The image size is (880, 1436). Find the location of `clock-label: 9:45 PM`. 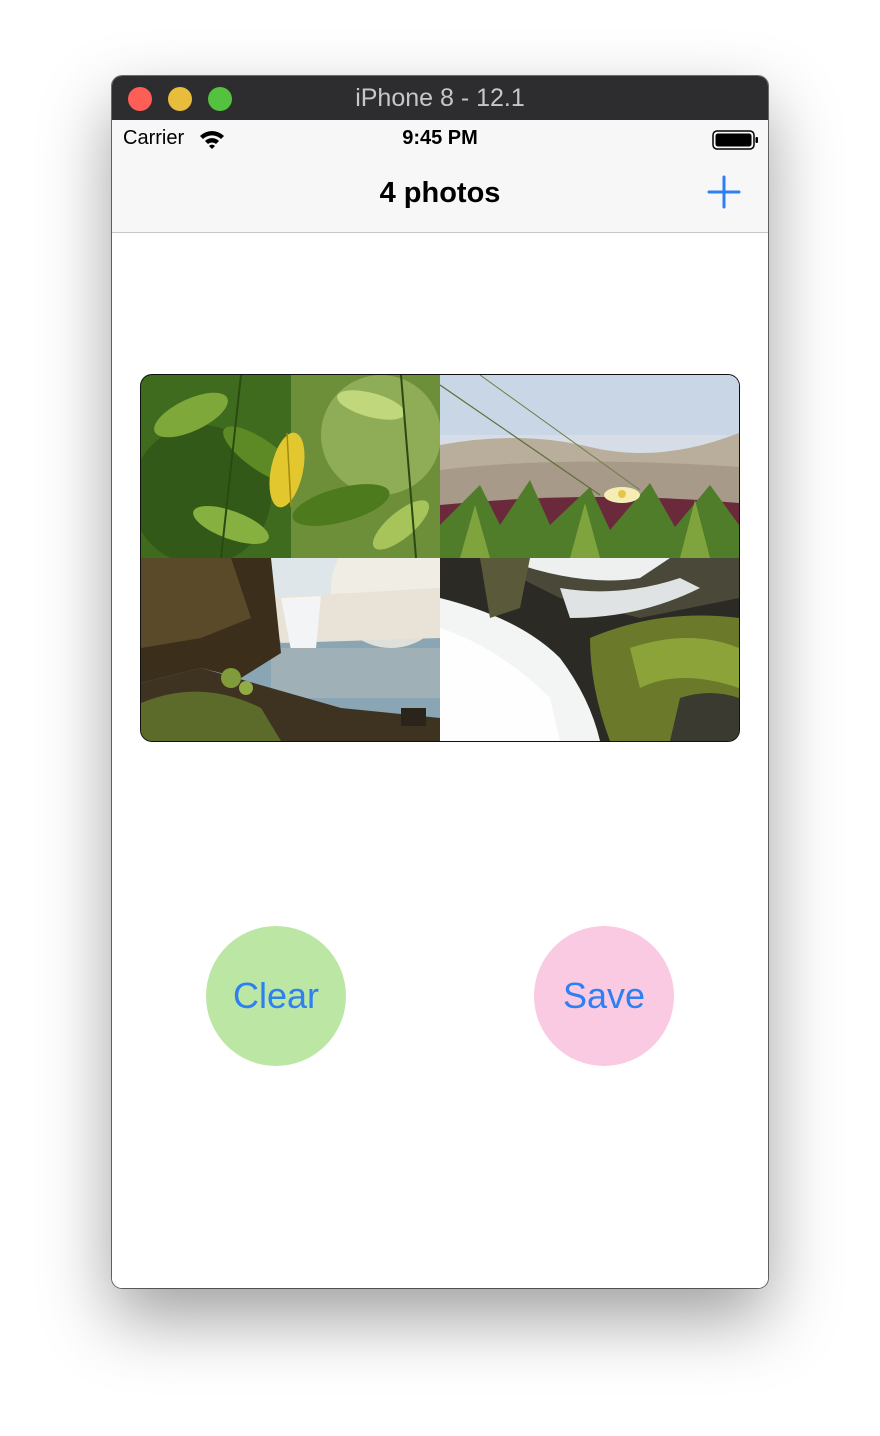

clock-label: 9:45 PM is located at coordinates (440, 138).